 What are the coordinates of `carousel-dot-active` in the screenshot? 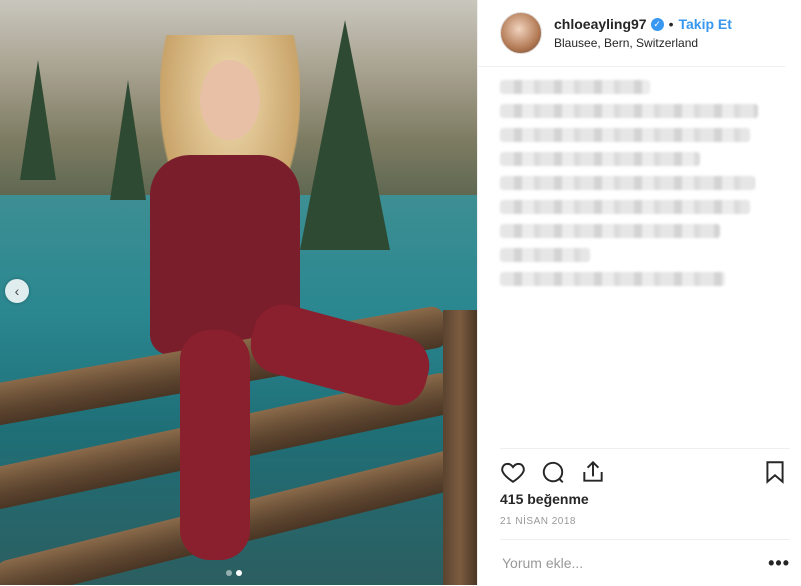 It's located at (239, 573).